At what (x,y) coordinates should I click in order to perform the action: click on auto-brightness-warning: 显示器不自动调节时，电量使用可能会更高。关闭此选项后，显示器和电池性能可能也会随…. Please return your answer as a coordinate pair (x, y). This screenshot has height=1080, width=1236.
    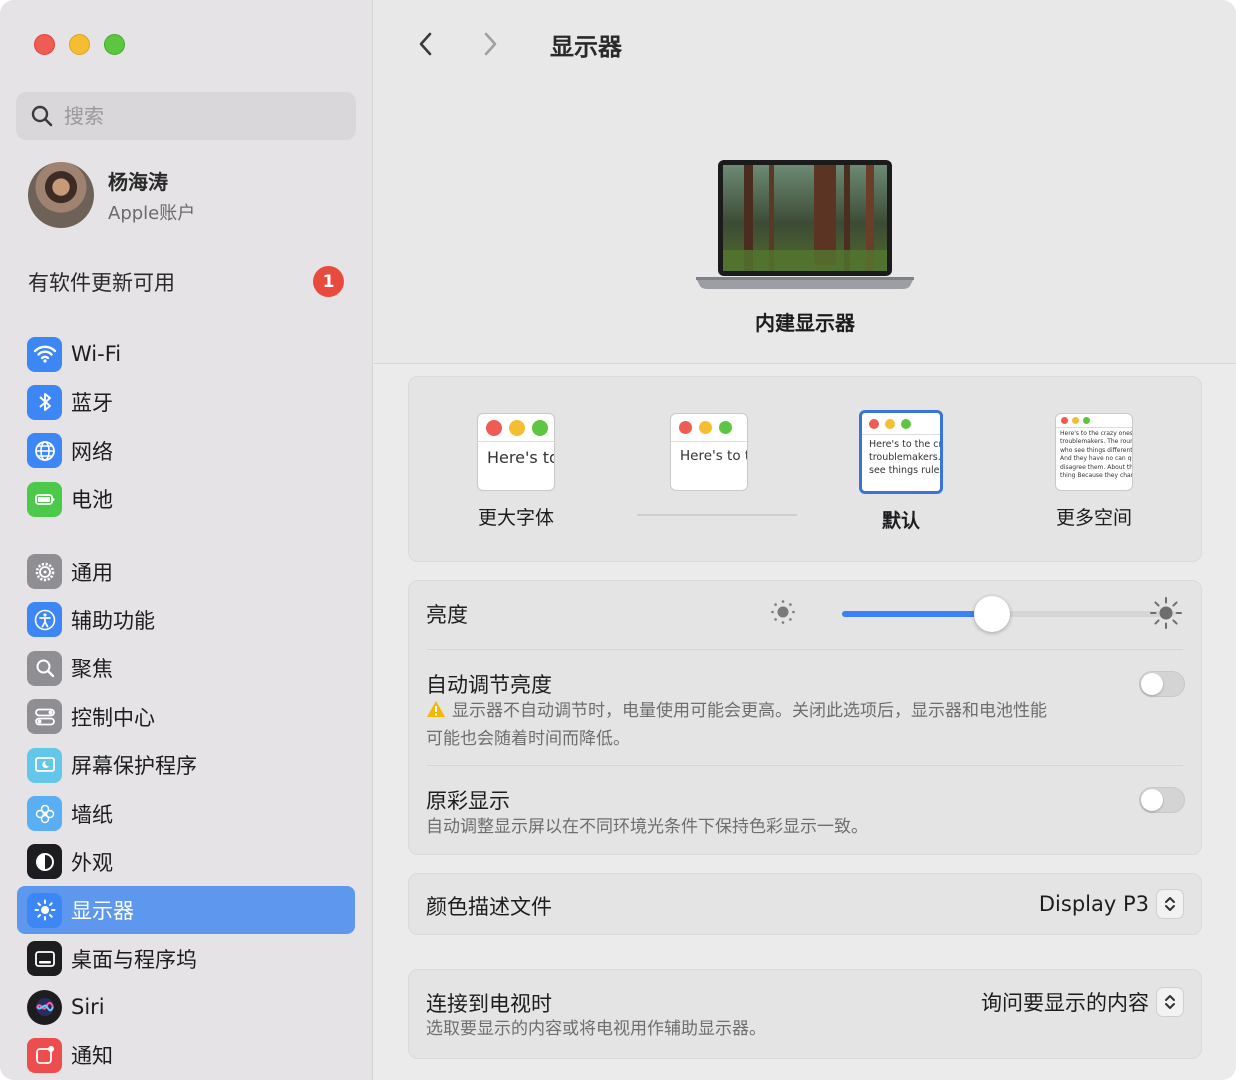
    Looking at the image, I should click on (736, 725).